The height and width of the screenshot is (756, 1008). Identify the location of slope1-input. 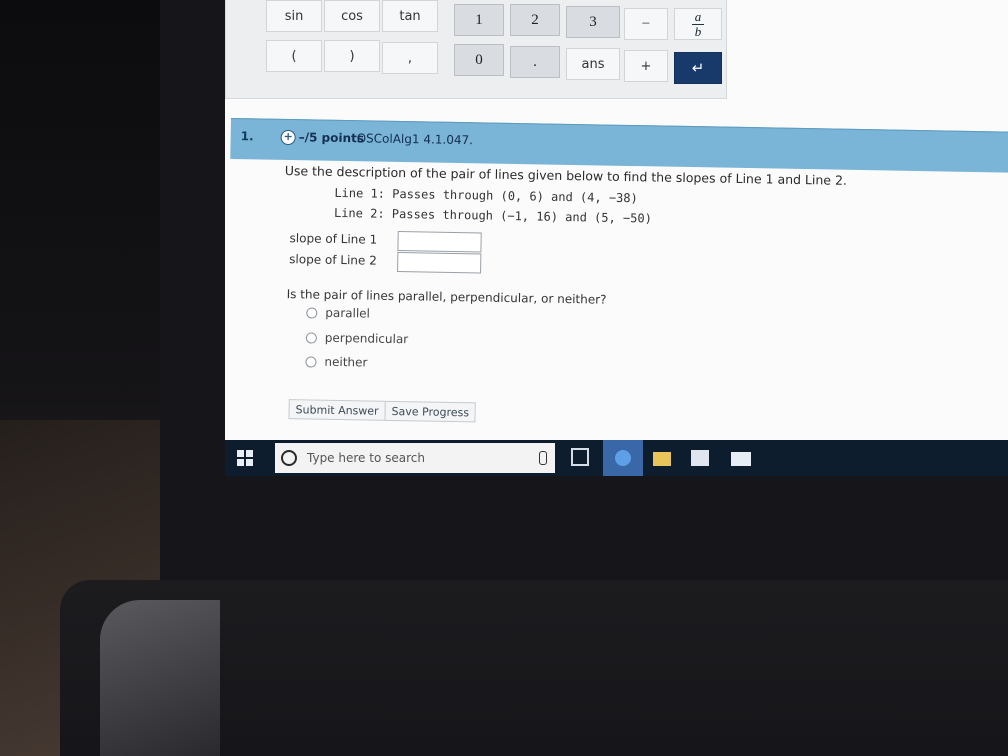
(439, 242).